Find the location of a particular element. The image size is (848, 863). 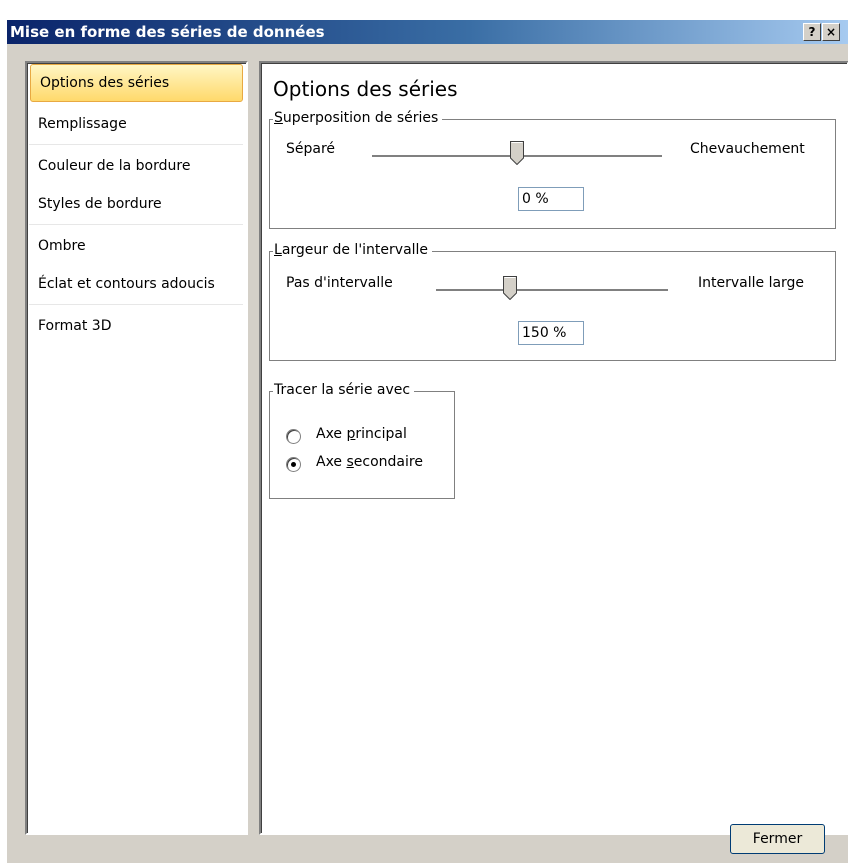

plot-axis-legend: Tracer la série avec is located at coordinates (344, 390).